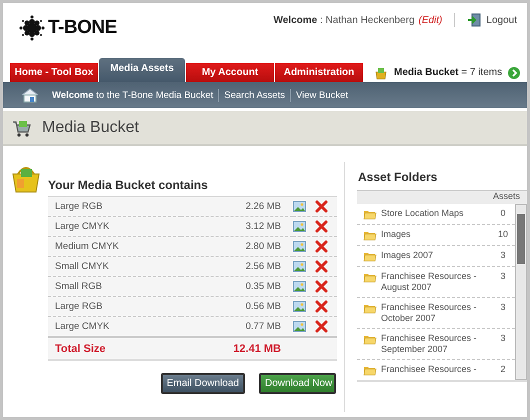 Image resolution: width=530 pixels, height=420 pixels. What do you see at coordinates (343, 20) in the screenshot?
I see `welcome-text: Welcome : Nathan Heckenberg` at bounding box center [343, 20].